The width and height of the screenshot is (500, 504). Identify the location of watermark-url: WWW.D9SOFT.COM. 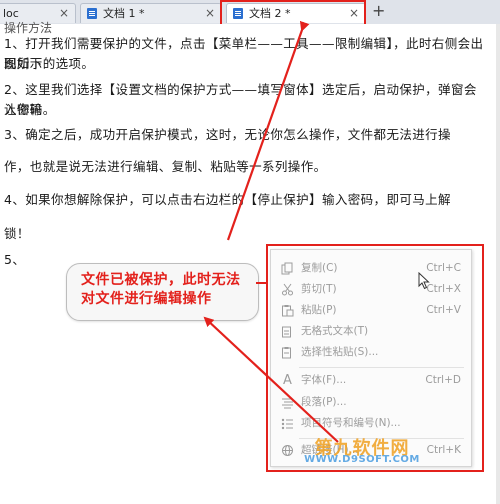
(362, 459).